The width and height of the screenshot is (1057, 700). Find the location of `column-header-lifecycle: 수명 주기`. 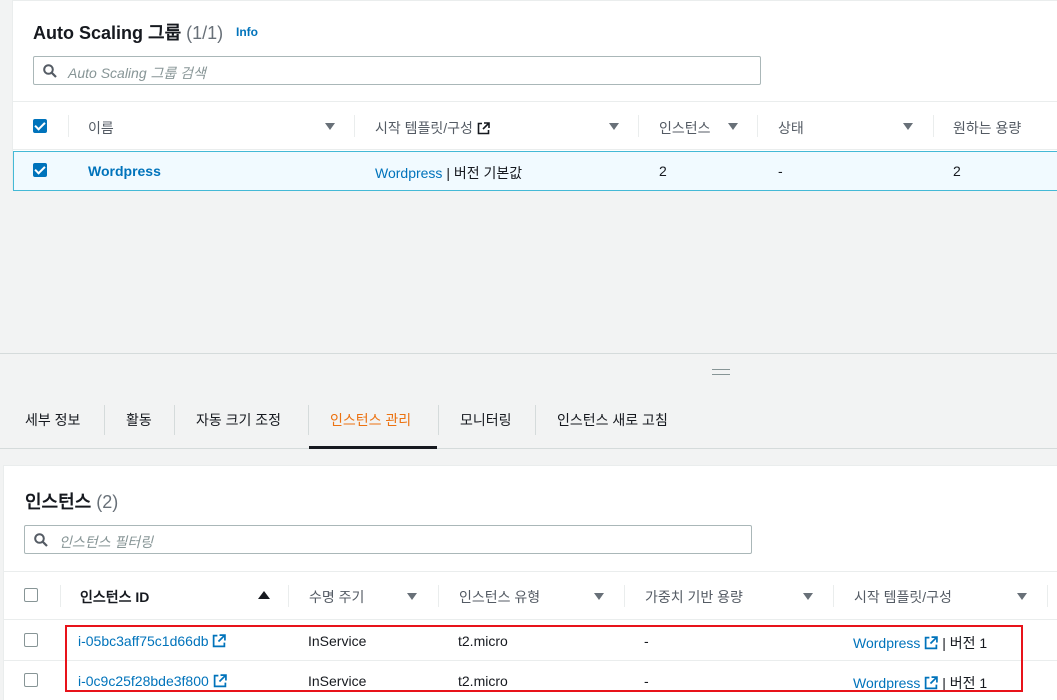

column-header-lifecycle: 수명 주기 is located at coordinates (336, 597).